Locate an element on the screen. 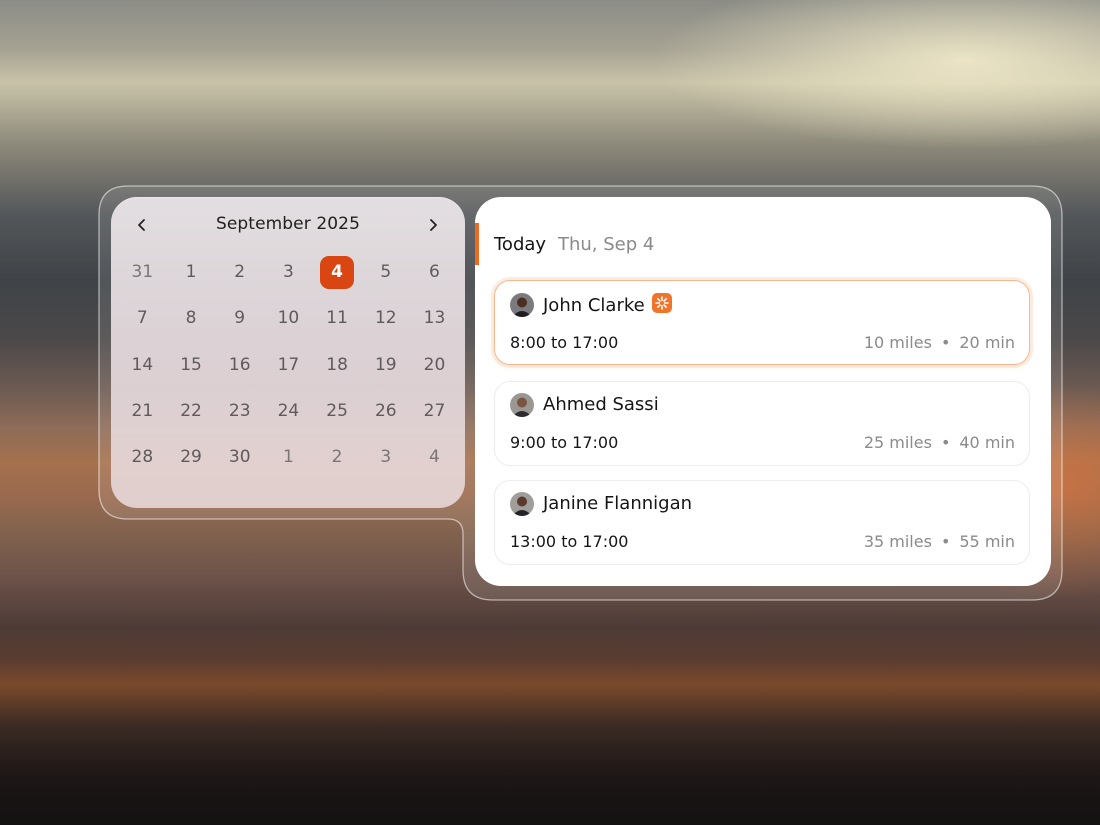 The height and width of the screenshot is (825, 1100). calendar-day: 16 is located at coordinates (239, 365).